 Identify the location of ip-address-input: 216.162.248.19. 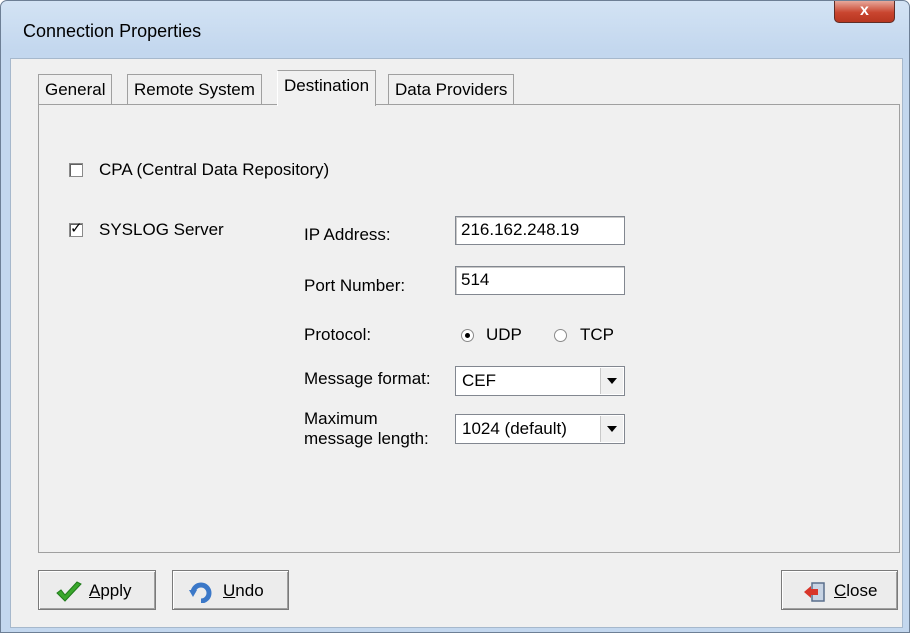
(540, 230).